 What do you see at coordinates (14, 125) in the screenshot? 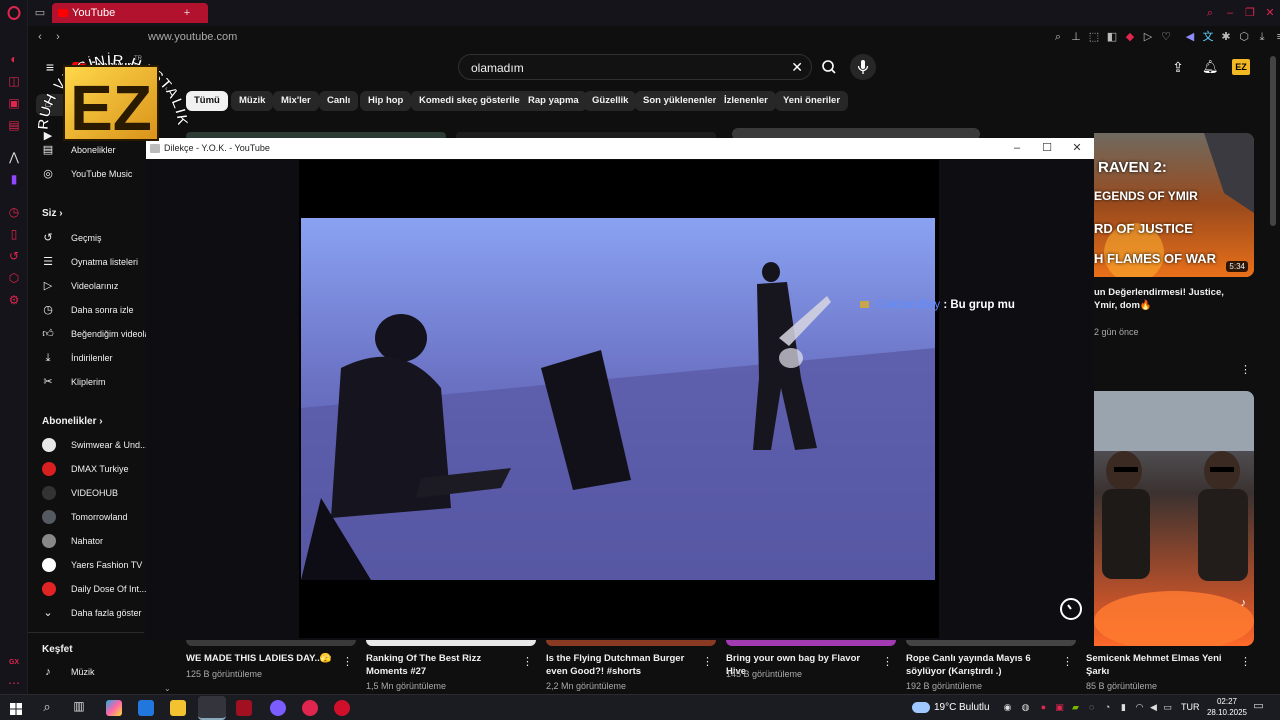
I see `news-icon: ▤` at bounding box center [14, 125].